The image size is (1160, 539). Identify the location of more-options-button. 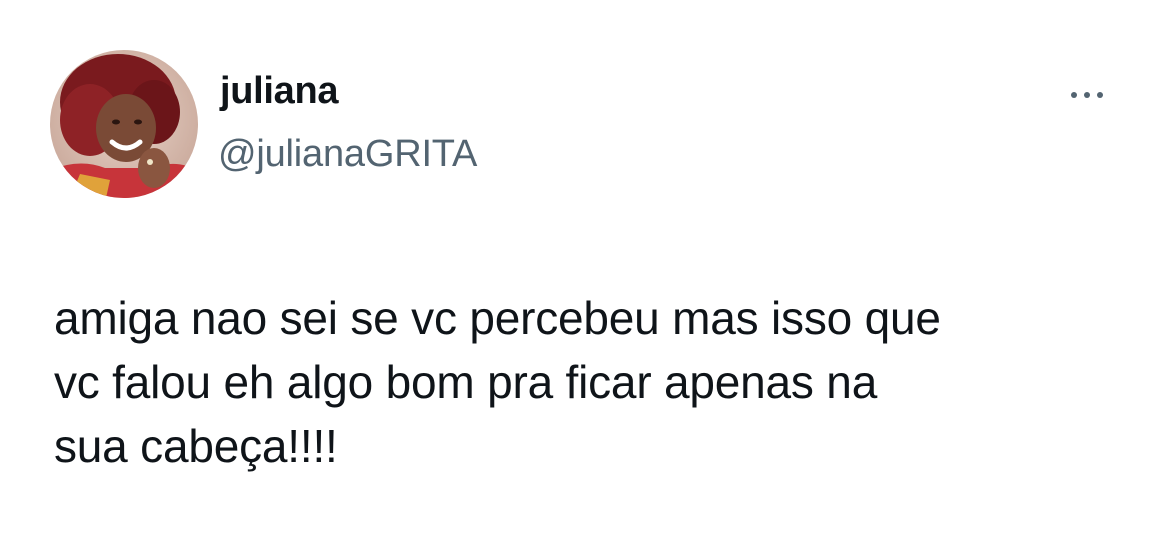
(1087, 95).